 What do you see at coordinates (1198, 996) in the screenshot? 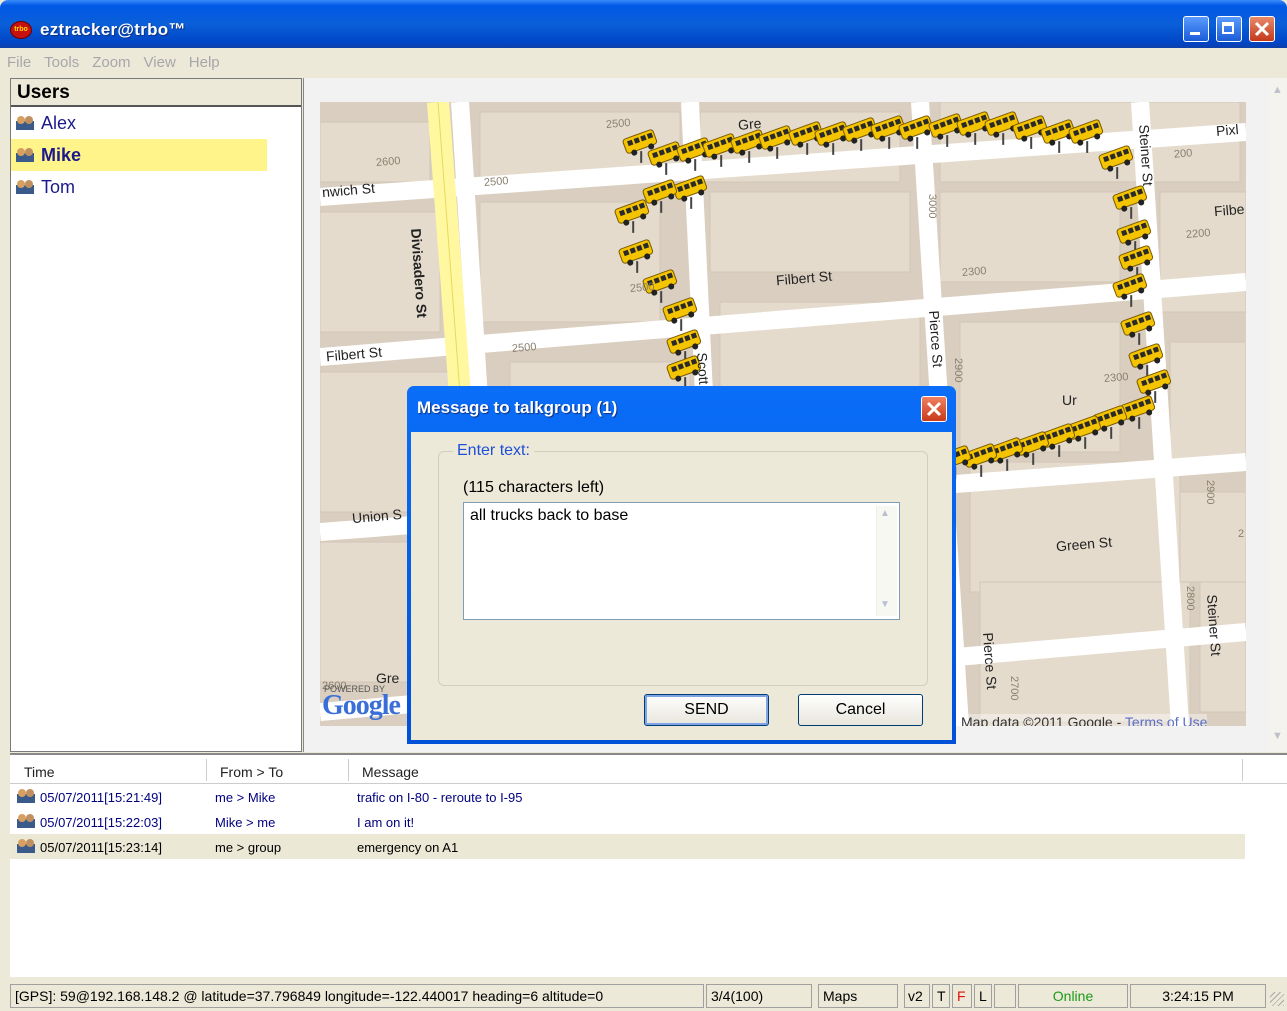
I see `clock: 3:24:15 PM` at bounding box center [1198, 996].